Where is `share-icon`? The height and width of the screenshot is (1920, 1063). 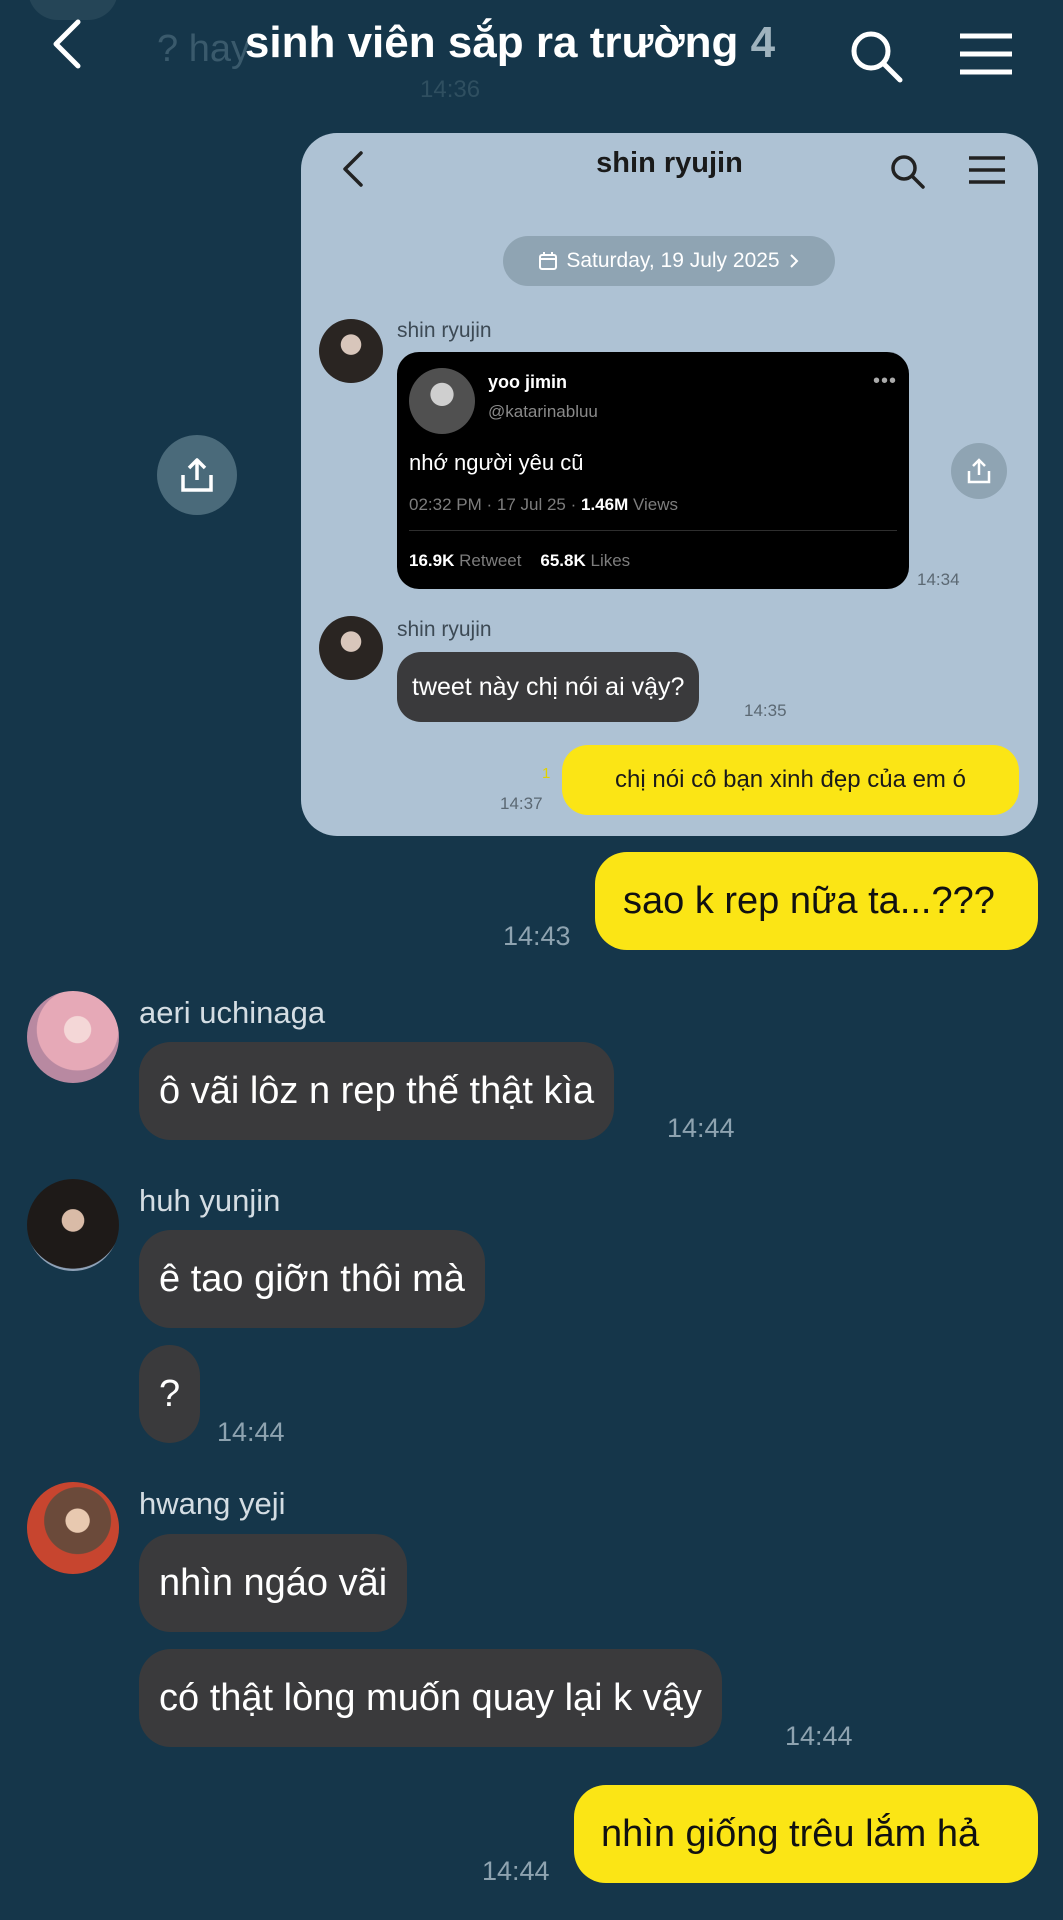 share-icon is located at coordinates (197, 475).